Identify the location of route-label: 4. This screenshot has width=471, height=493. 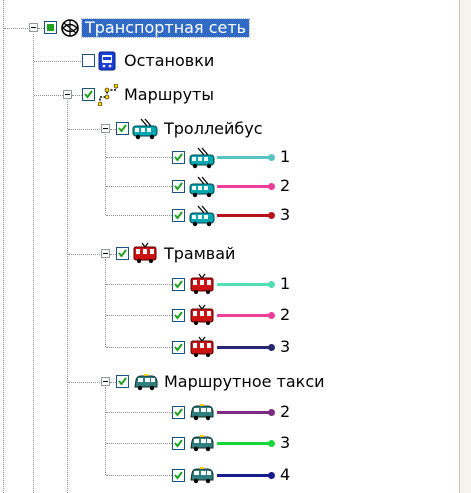
(285, 475).